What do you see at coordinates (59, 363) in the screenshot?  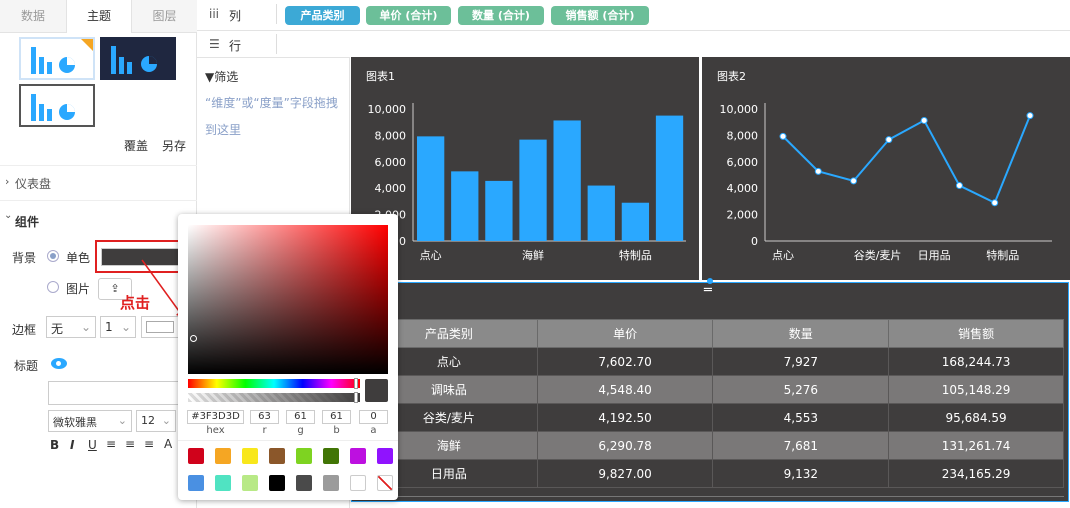 I see `eye-icon` at bounding box center [59, 363].